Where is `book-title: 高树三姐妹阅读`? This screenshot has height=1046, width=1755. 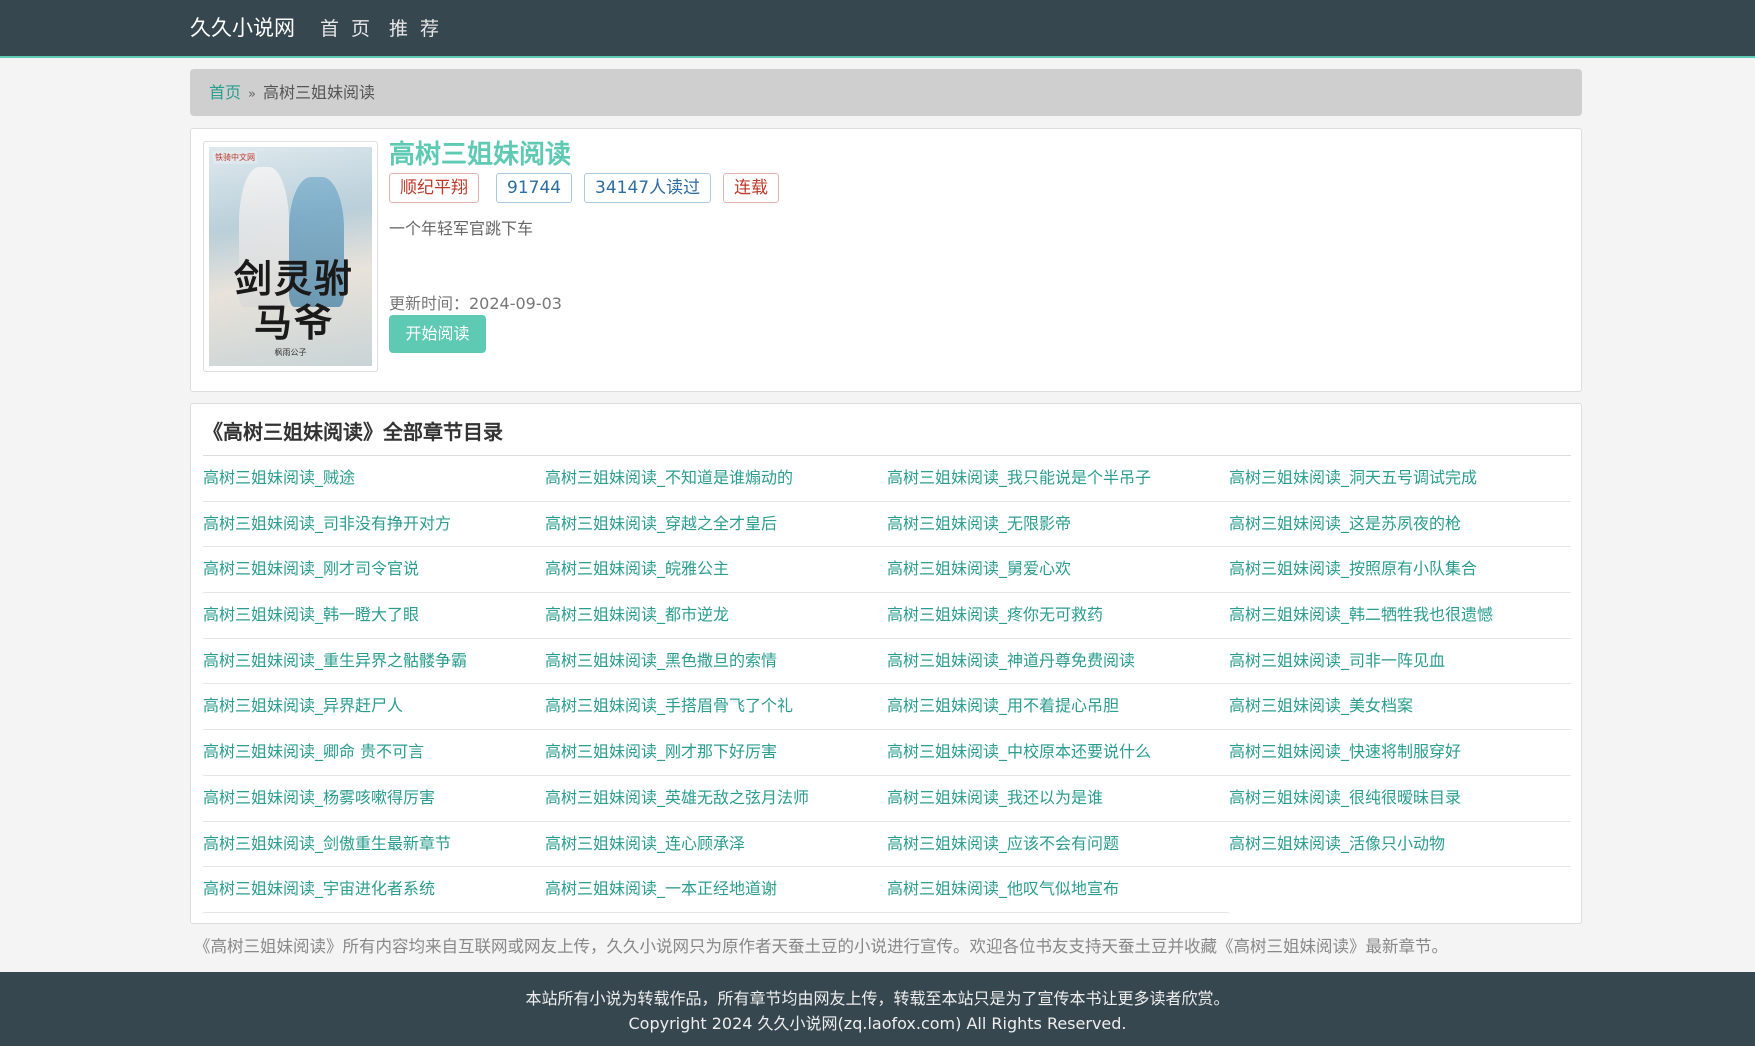
book-title: 高树三姐妹阅读 is located at coordinates (480, 155).